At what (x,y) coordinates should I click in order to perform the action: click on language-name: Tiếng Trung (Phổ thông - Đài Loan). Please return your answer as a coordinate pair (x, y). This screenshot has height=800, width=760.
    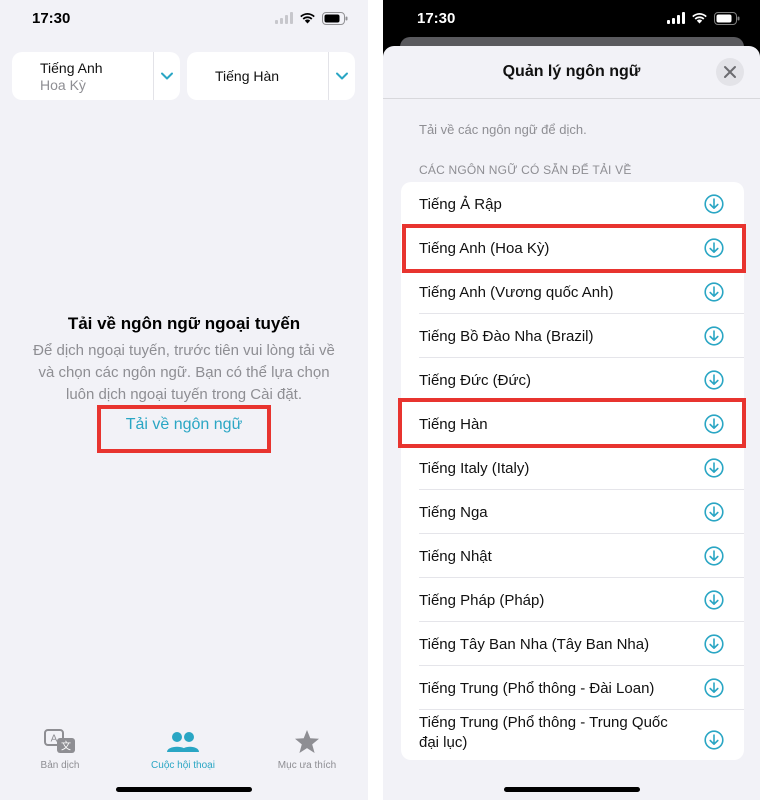
    Looking at the image, I should click on (537, 688).